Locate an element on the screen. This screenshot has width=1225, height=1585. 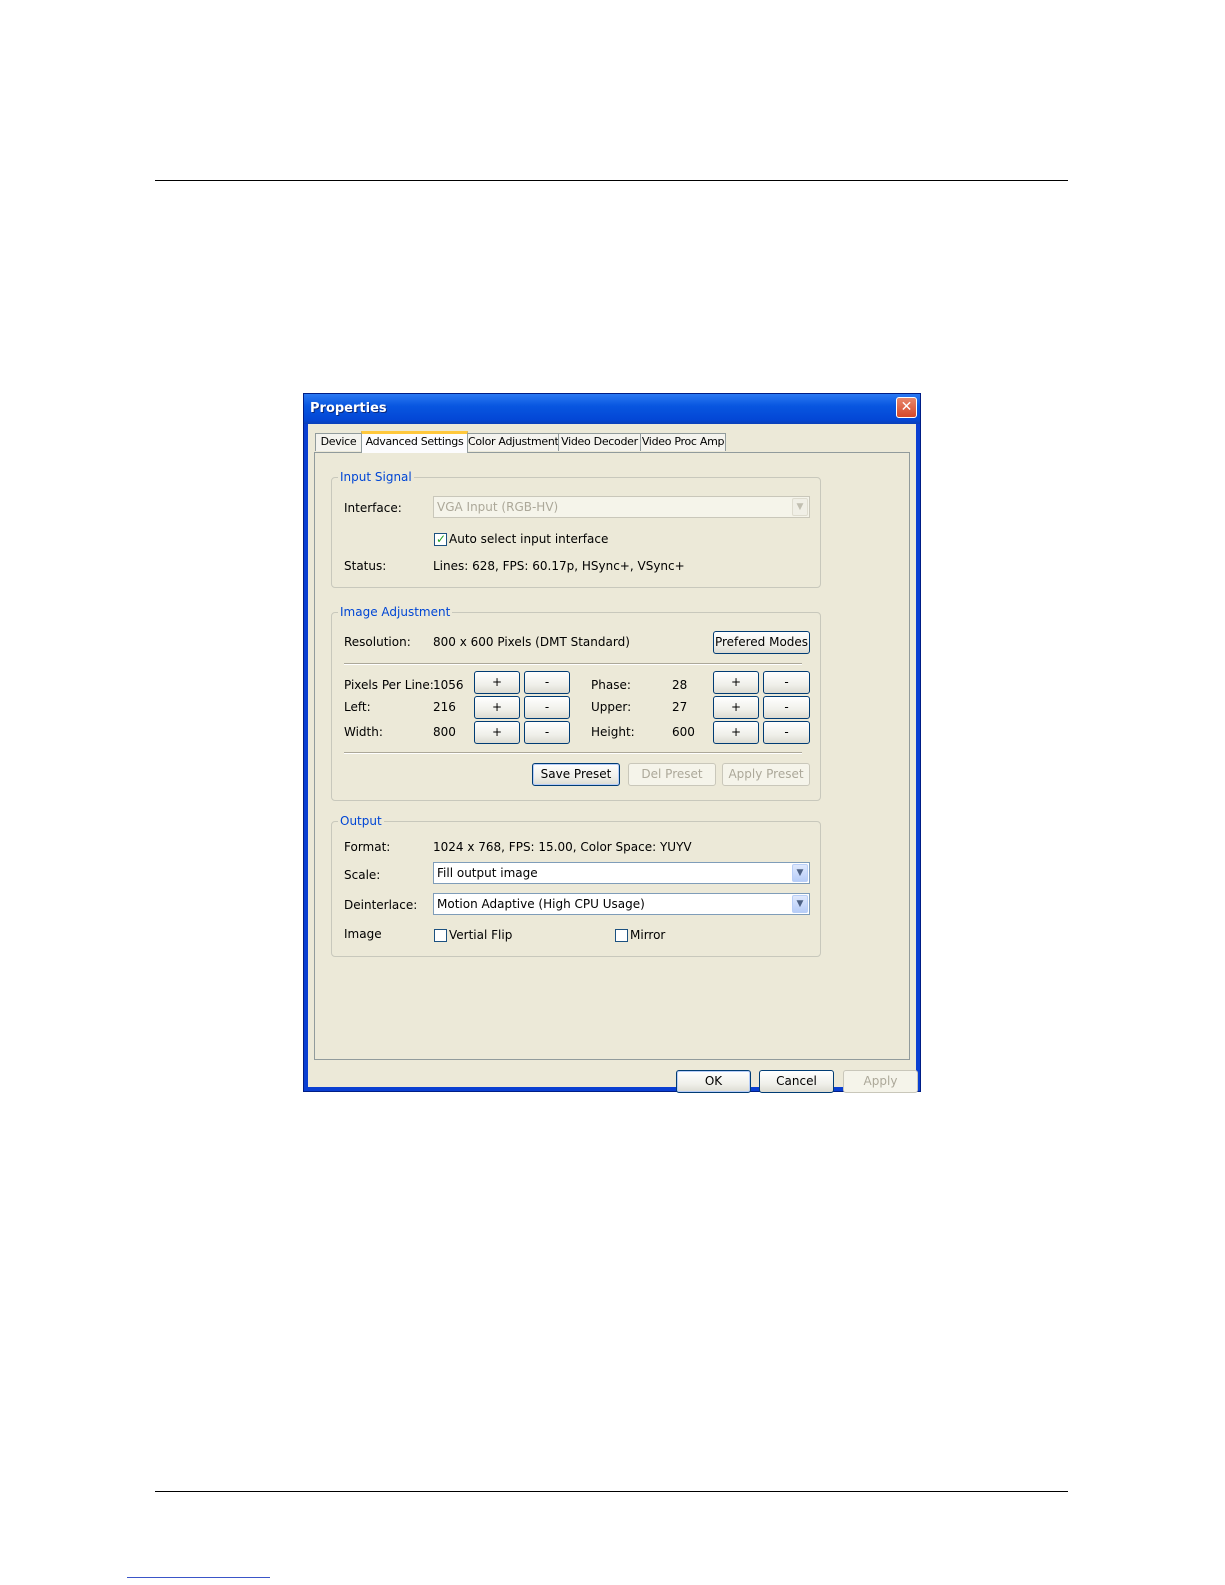
dialog-title: Properties is located at coordinates (348, 408).